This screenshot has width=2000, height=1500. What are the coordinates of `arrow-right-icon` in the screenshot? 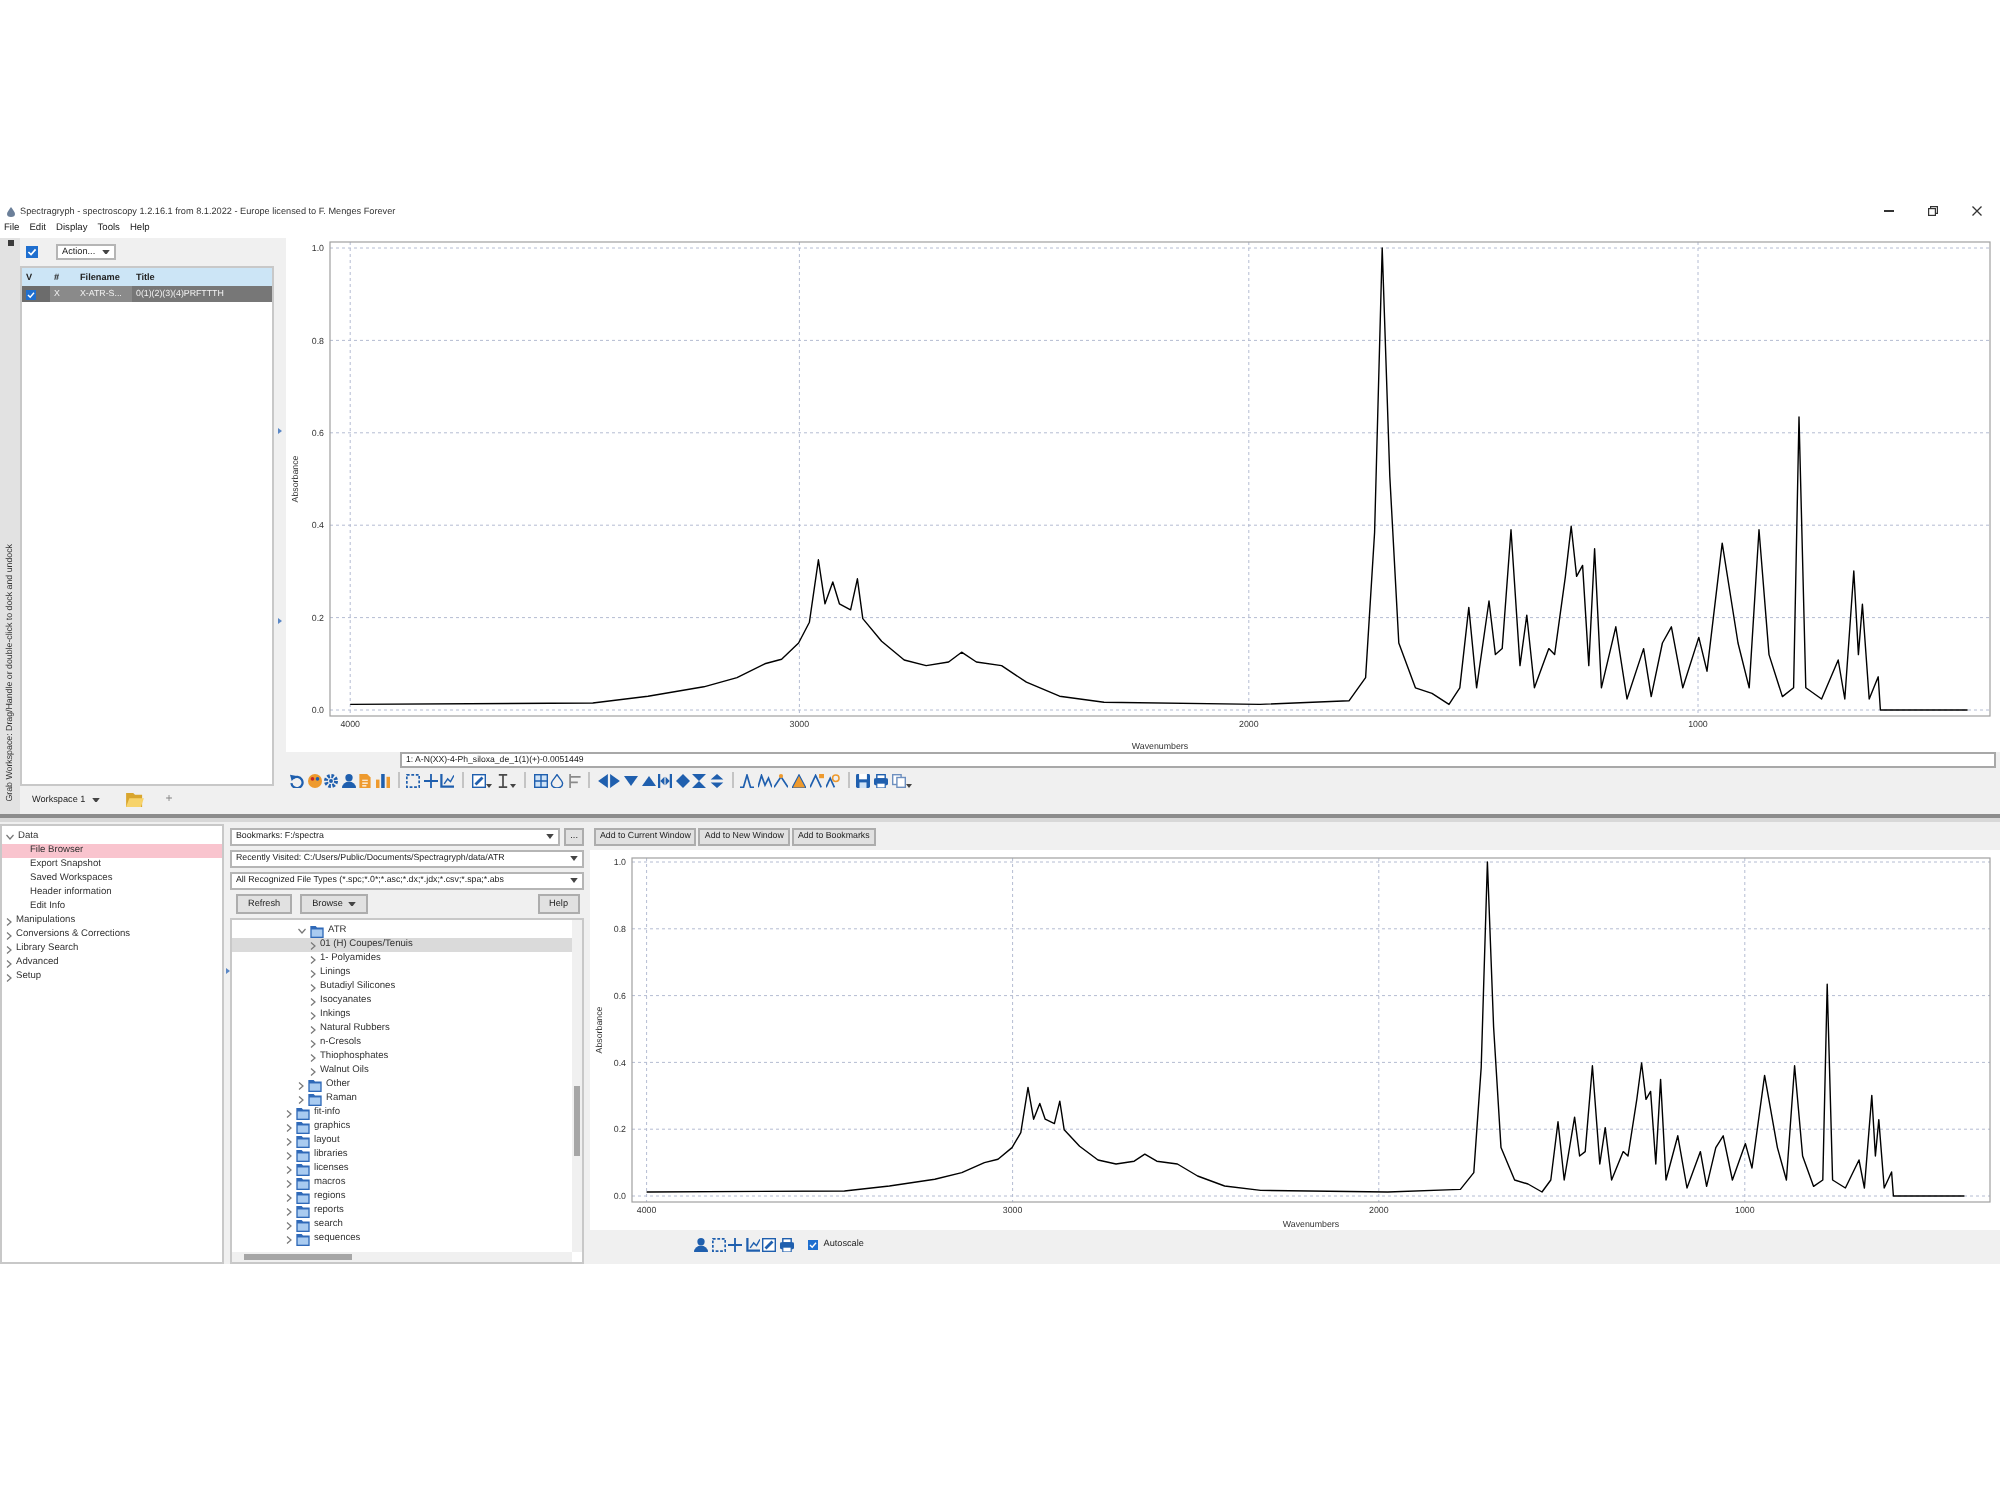 It's located at (615, 780).